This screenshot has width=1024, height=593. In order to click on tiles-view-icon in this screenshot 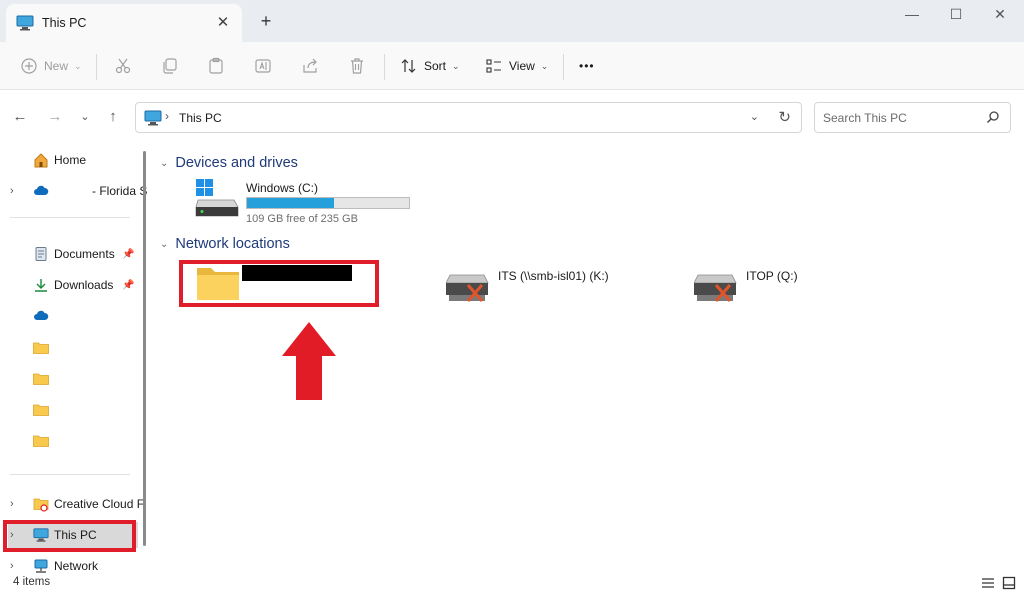, I will do `click(1009, 583)`.